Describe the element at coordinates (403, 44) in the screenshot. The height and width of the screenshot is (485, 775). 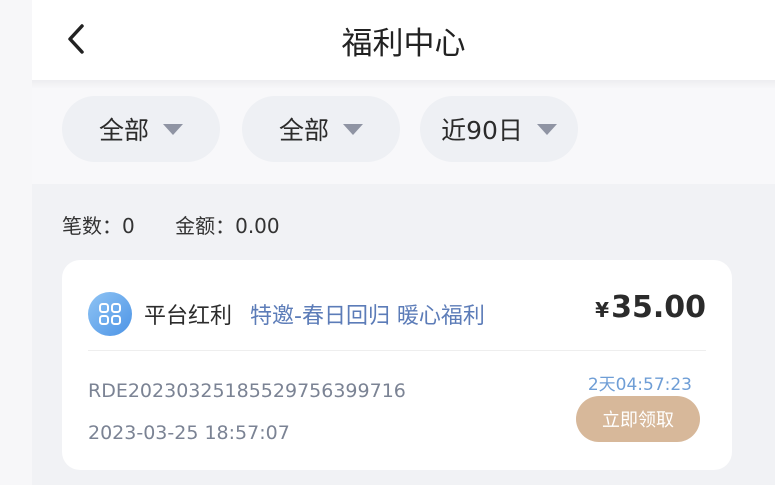
I see `page-title: 福利中心` at that location.